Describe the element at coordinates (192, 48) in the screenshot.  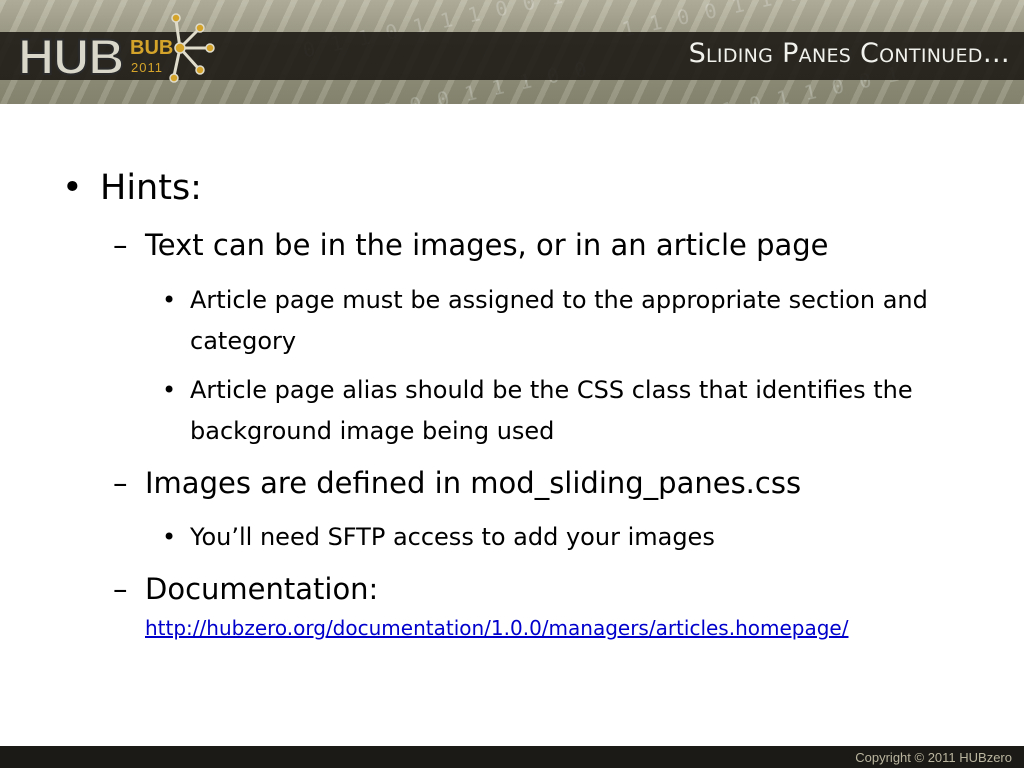
I see `logo-burst-icon` at that location.